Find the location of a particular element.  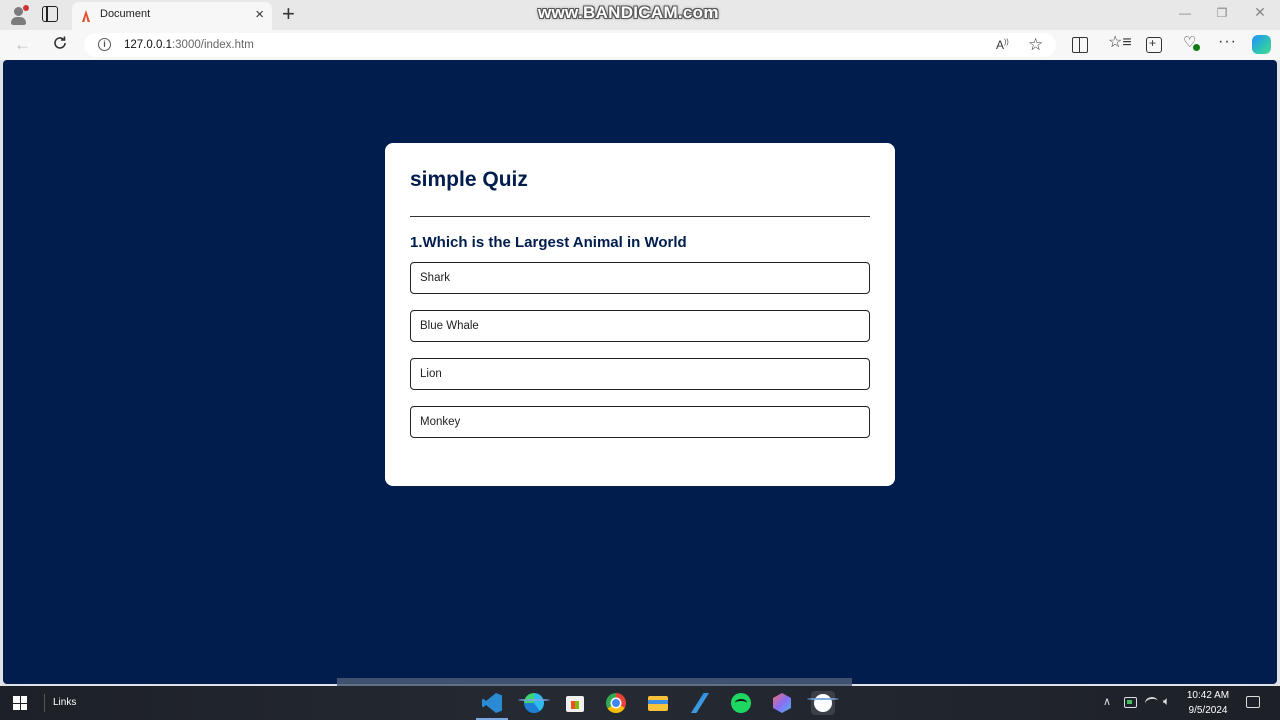

clock-time: 10:42 AM is located at coordinates (1208, 695).